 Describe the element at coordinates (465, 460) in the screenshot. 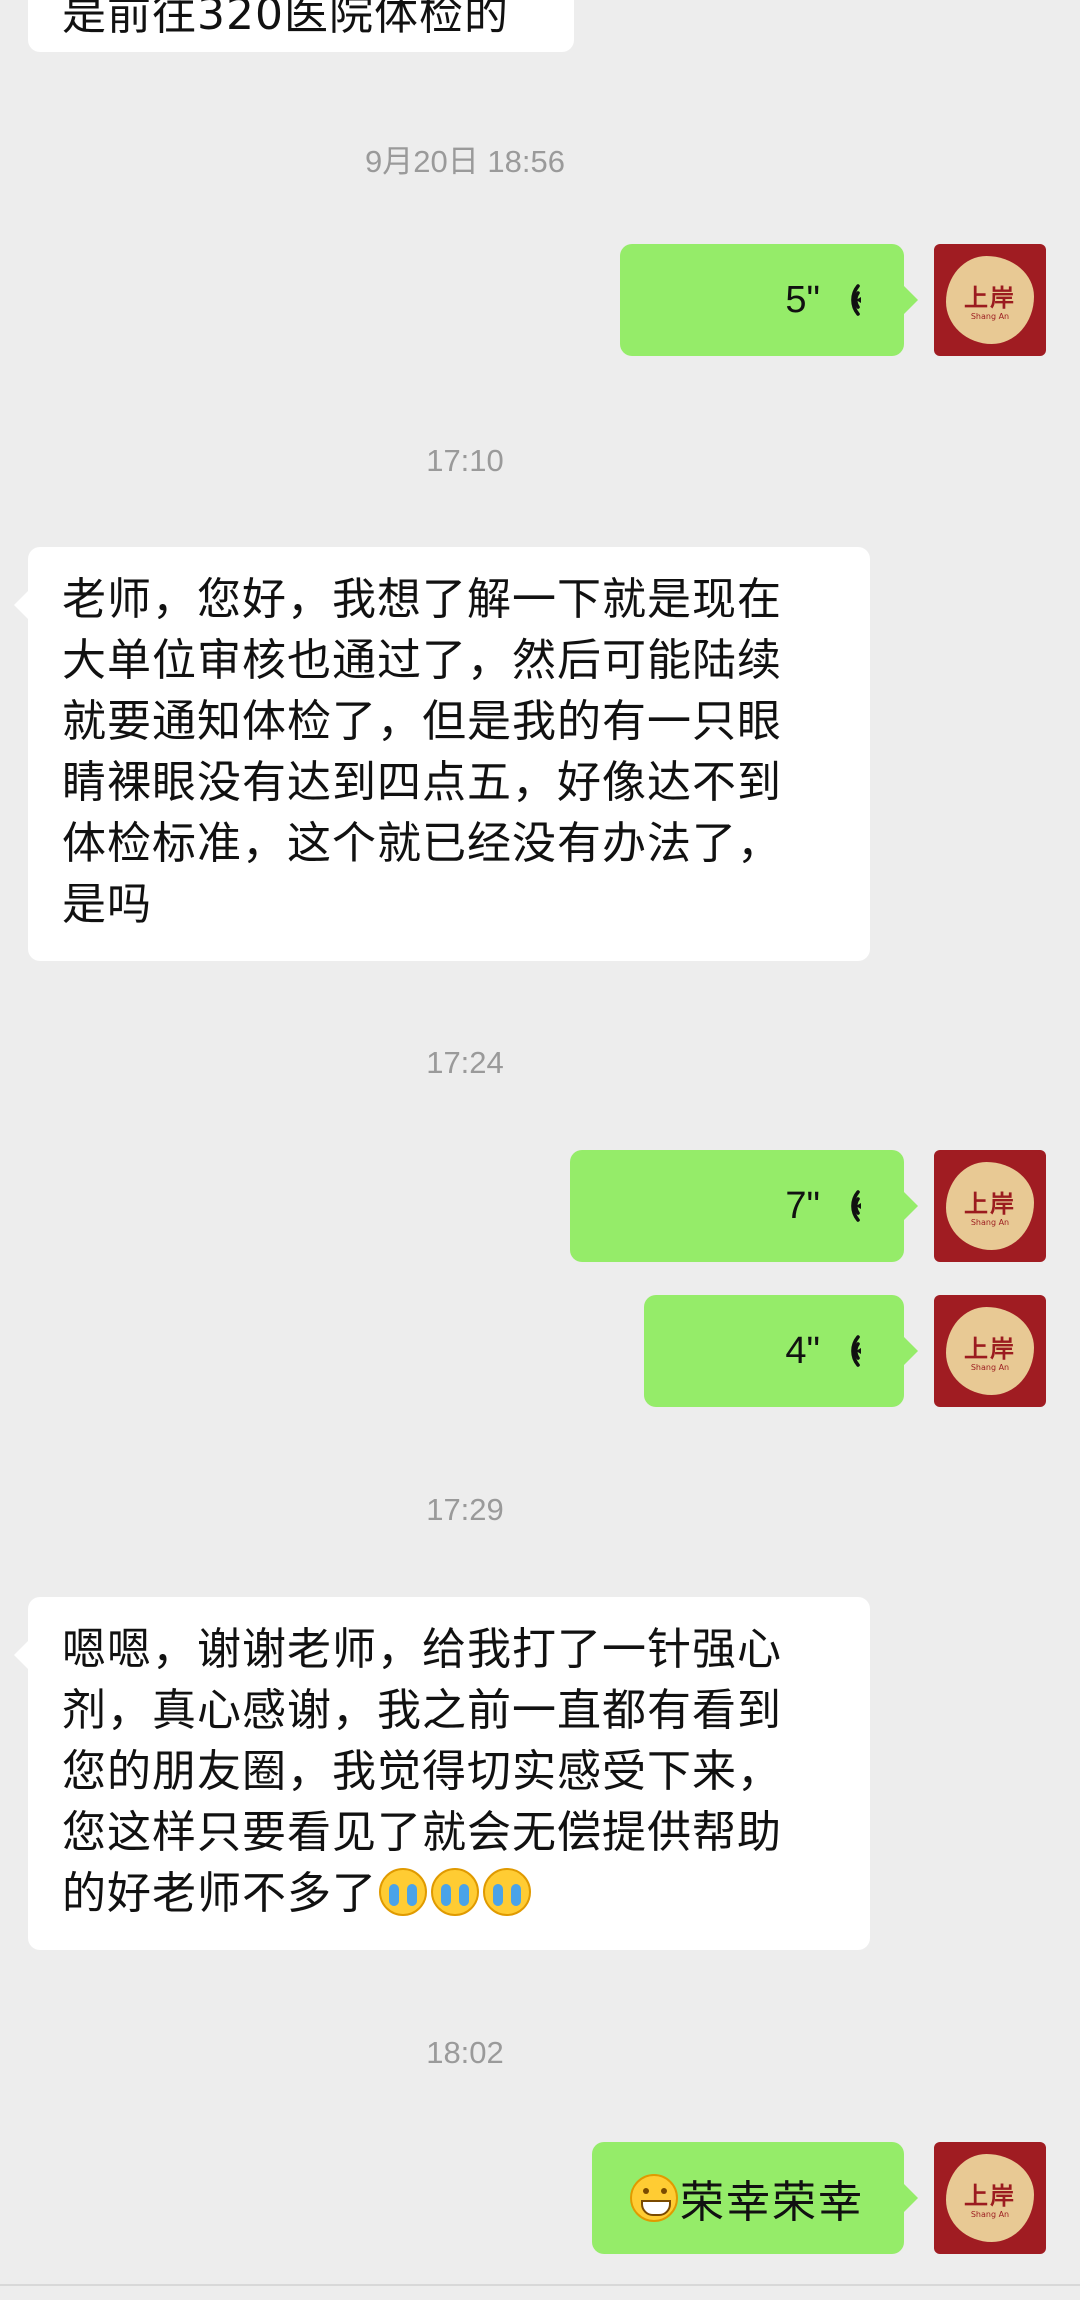

I see `timestamp: 17:10` at that location.